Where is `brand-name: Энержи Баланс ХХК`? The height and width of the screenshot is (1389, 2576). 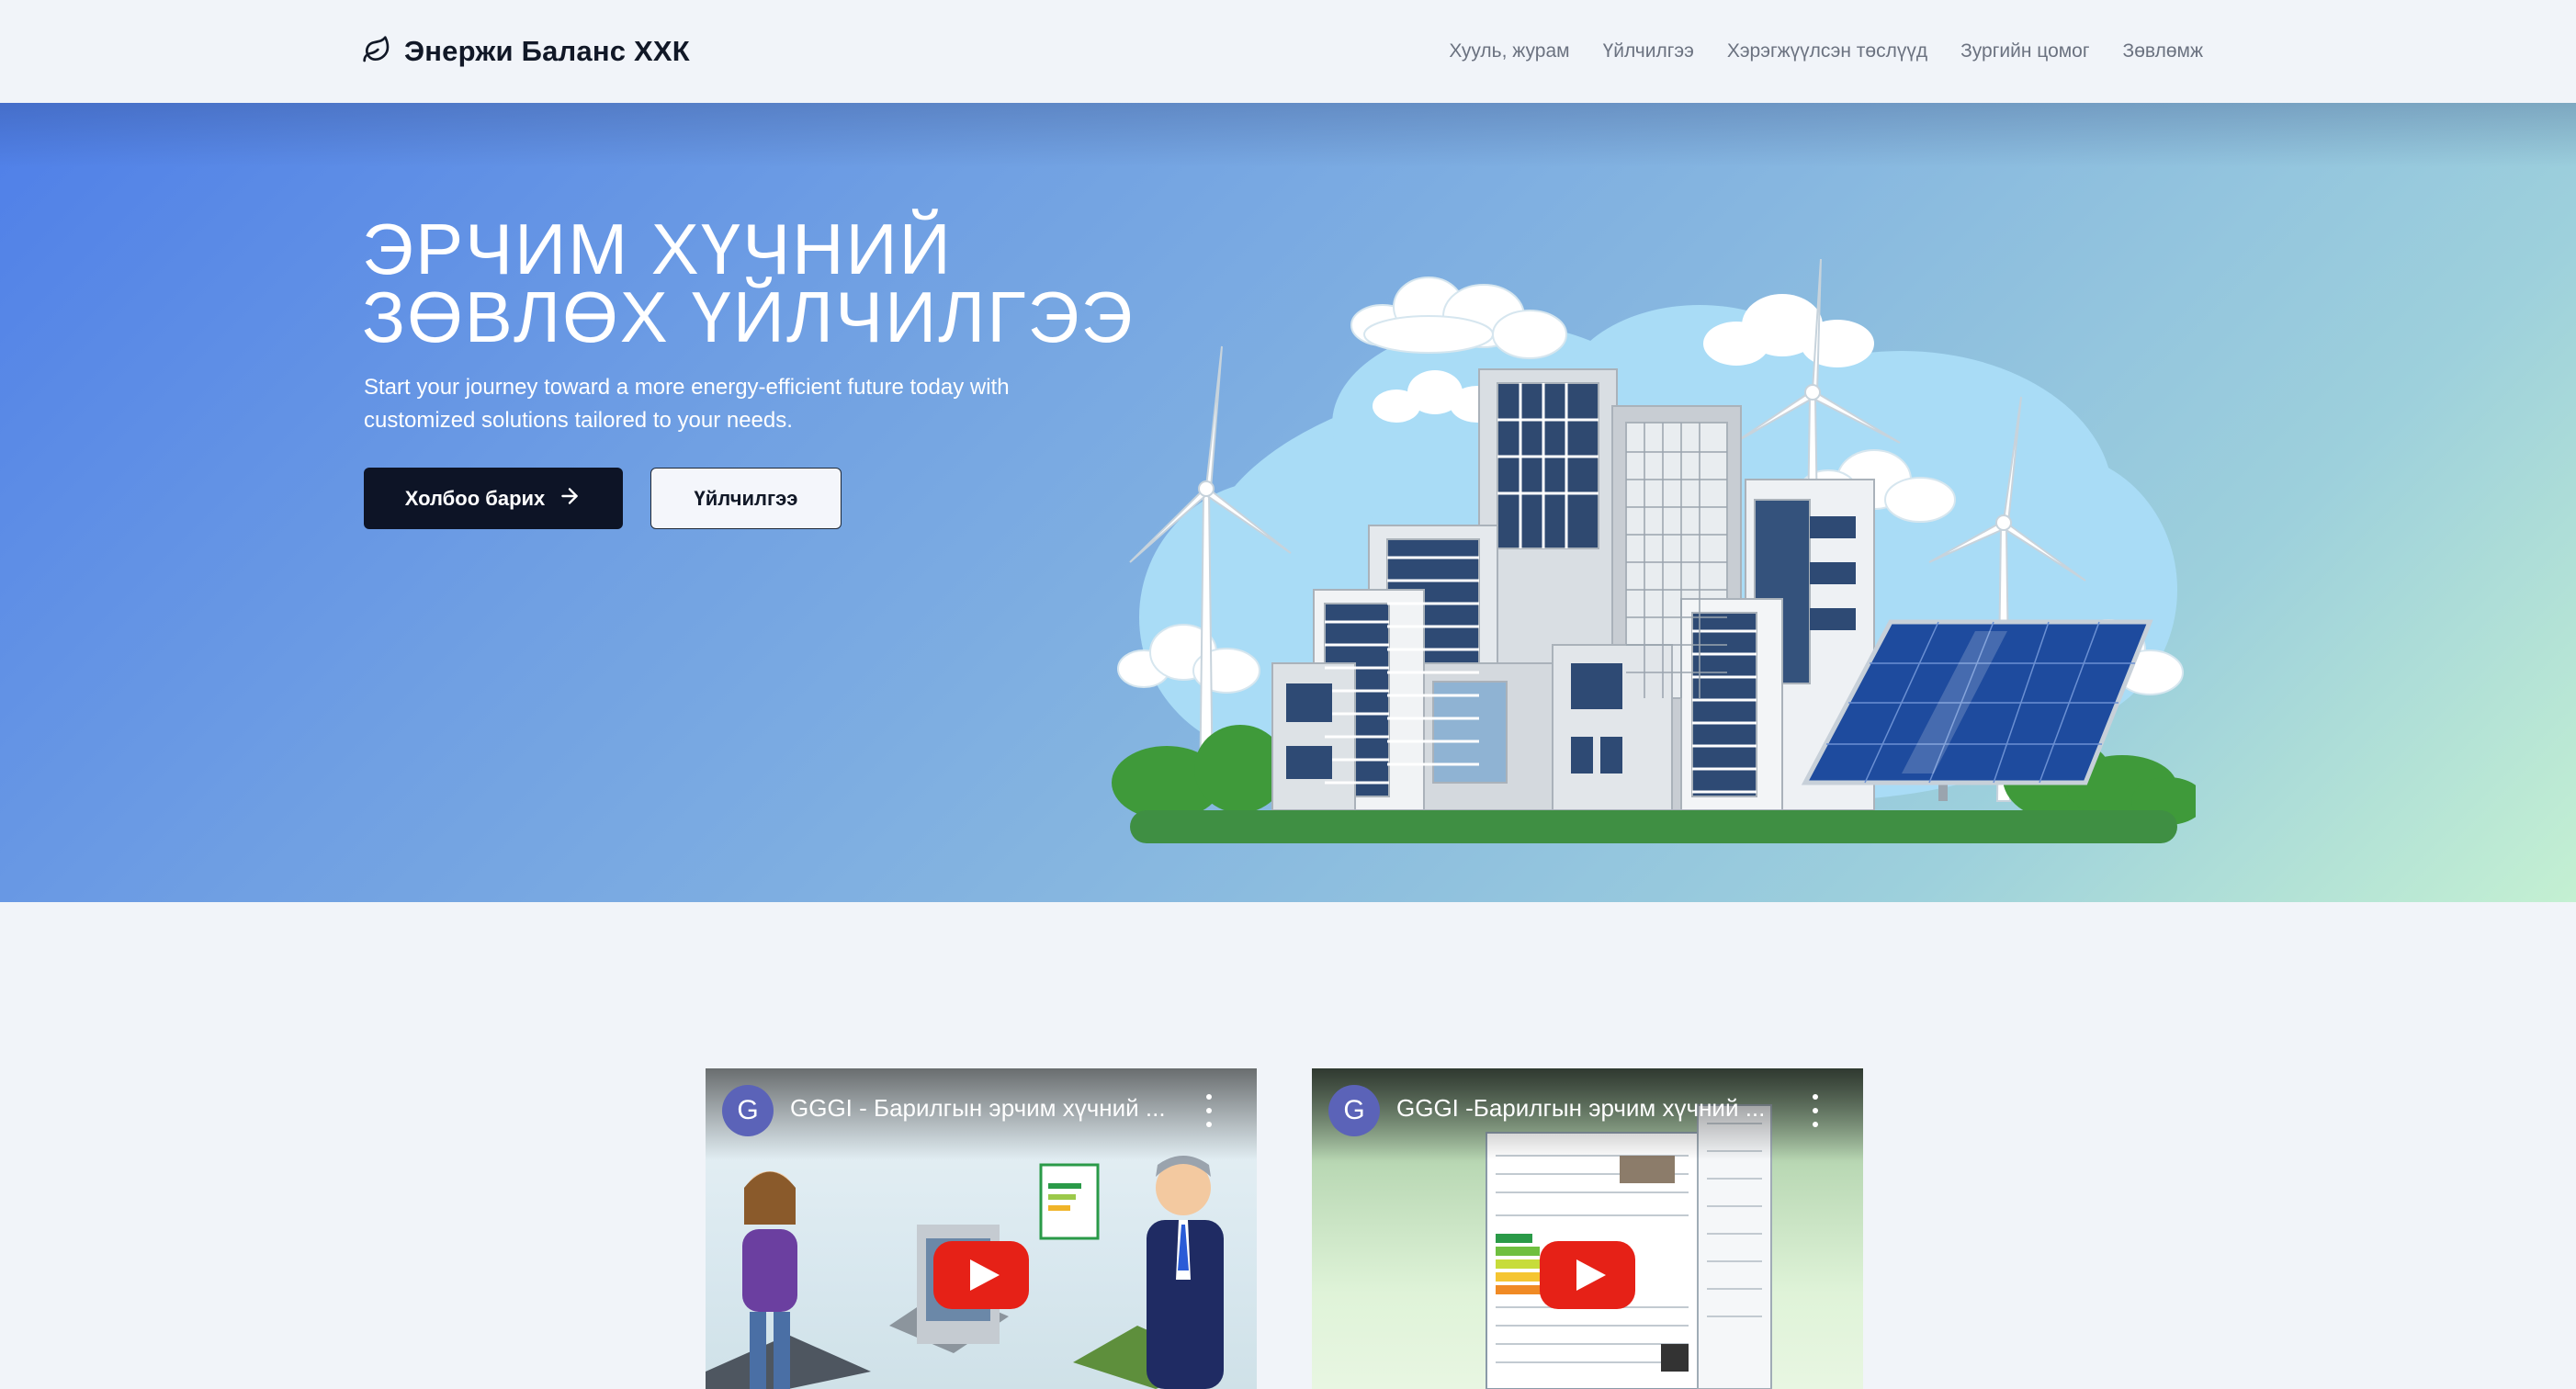 brand-name: Энержи Баланс ХХК is located at coordinates (547, 51).